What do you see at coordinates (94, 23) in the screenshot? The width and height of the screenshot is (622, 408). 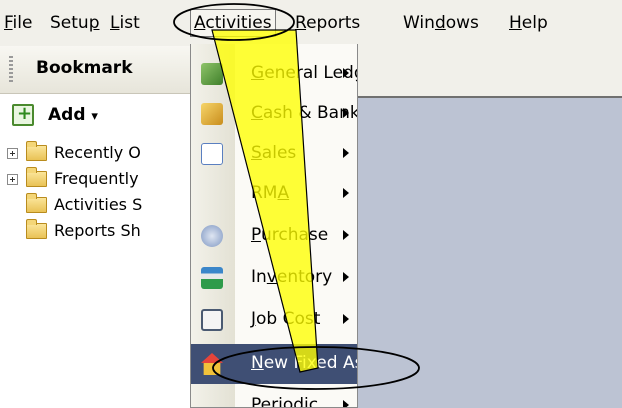 I see `menu-setup-mnemonic: p` at bounding box center [94, 23].